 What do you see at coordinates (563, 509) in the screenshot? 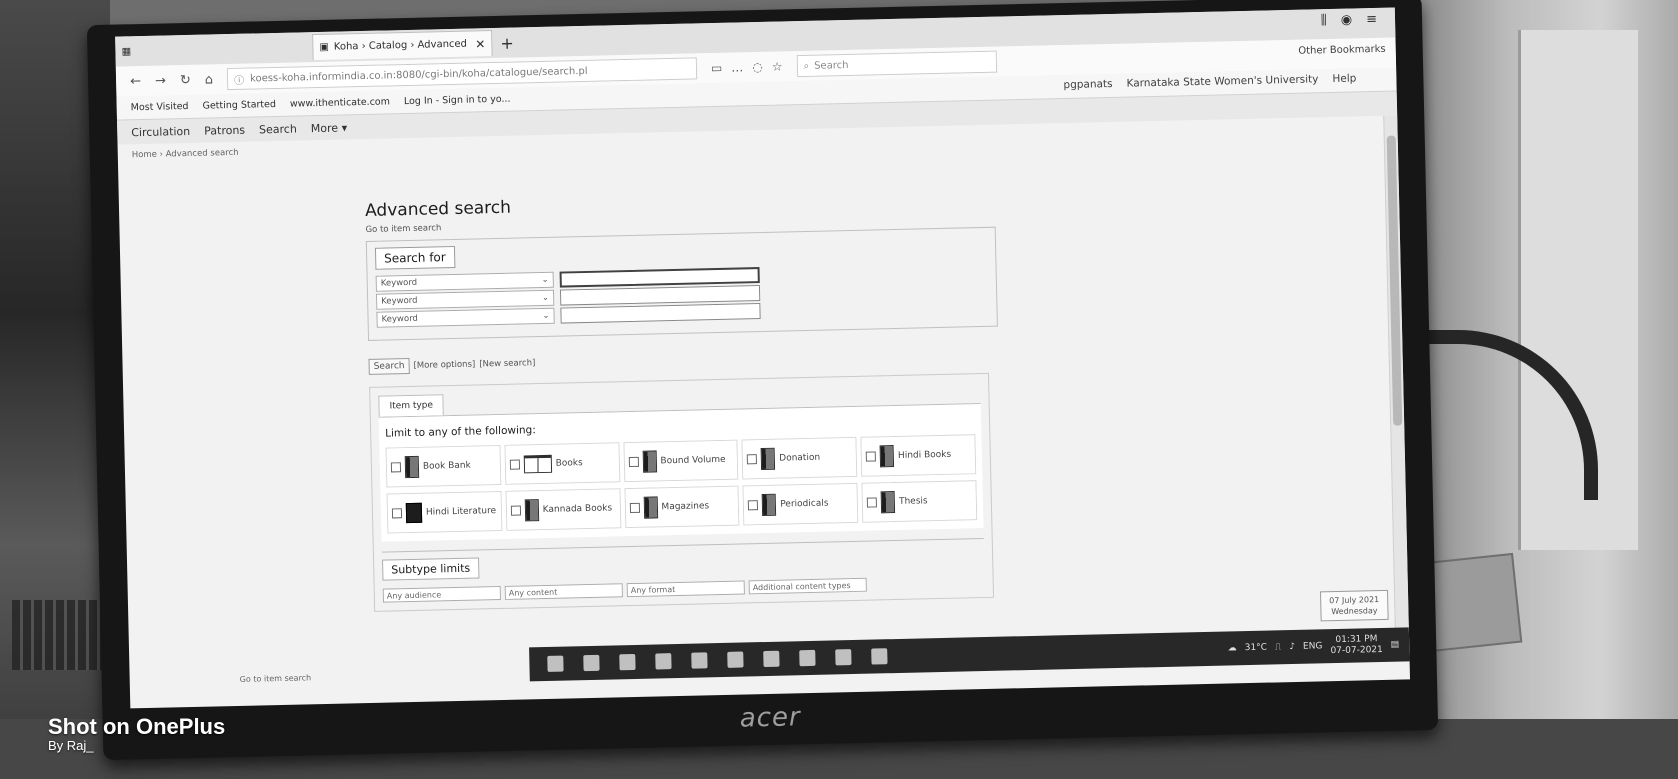
I see `itype-kannada-books: Kannada Books` at bounding box center [563, 509].